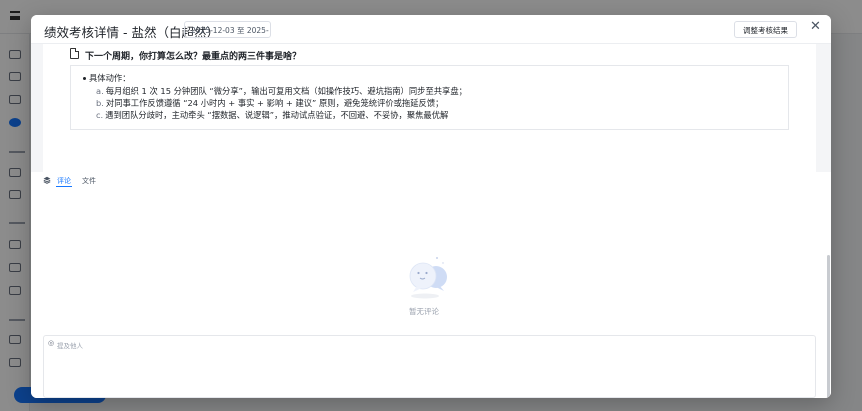  I want to click on layers-icon, so click(47, 180).